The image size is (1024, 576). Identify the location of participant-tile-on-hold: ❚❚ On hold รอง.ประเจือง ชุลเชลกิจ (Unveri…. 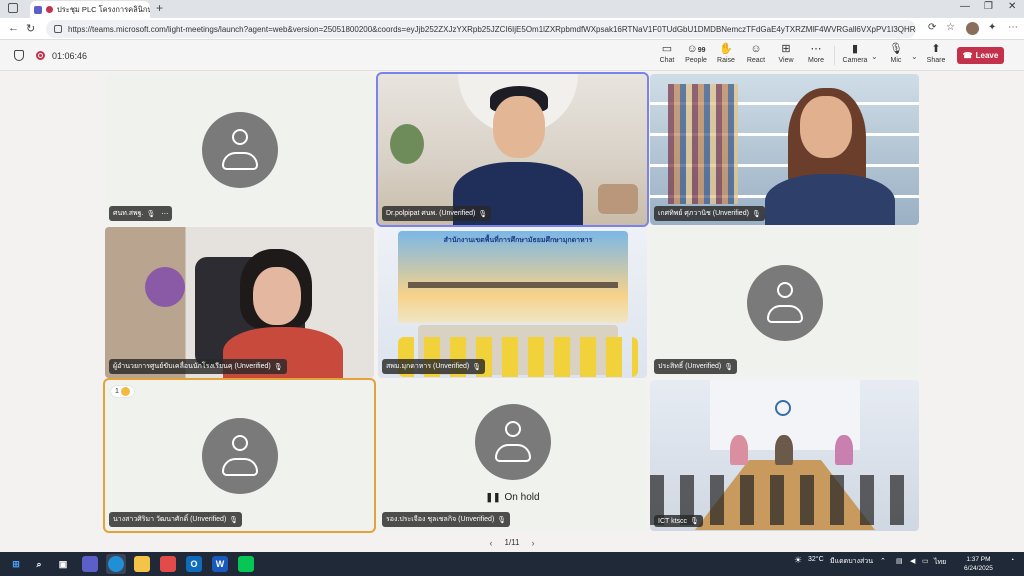
(512, 455).